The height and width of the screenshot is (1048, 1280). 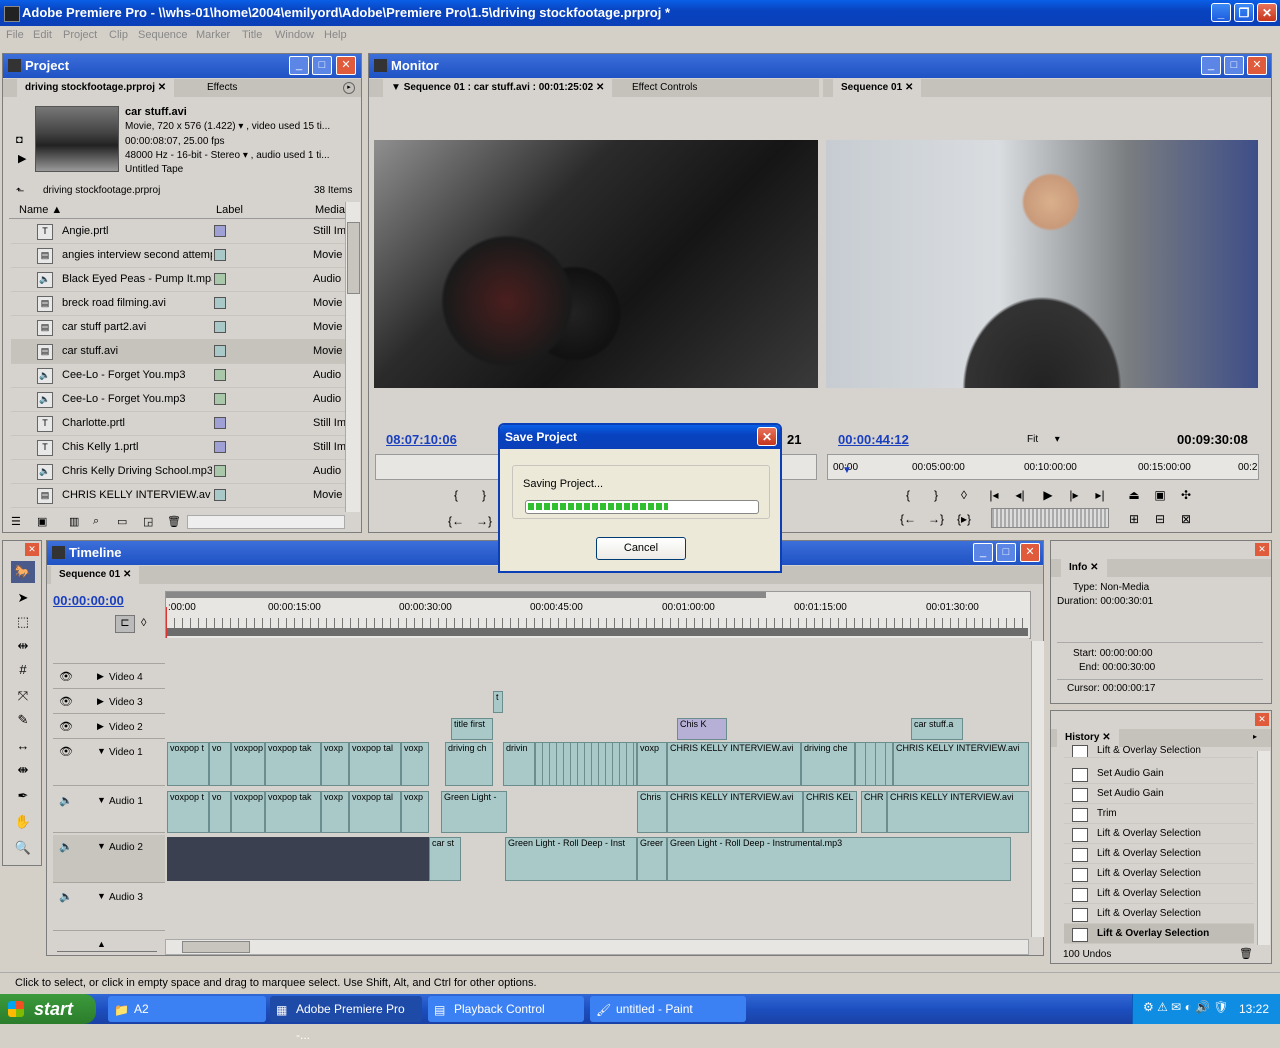 I want to click on maximize-button: ❐, so click(x=1244, y=12).